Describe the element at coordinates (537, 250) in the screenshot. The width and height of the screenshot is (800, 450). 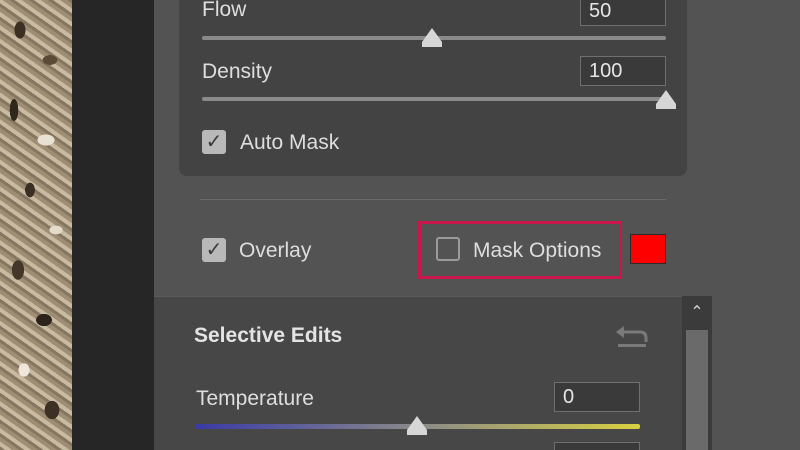
I see `mask-options-label: Mask Options` at that location.